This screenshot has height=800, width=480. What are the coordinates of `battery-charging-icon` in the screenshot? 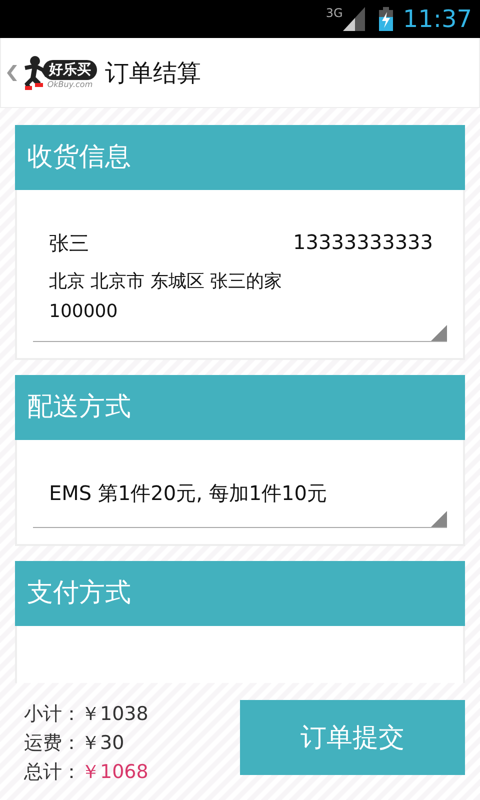 It's located at (385, 19).